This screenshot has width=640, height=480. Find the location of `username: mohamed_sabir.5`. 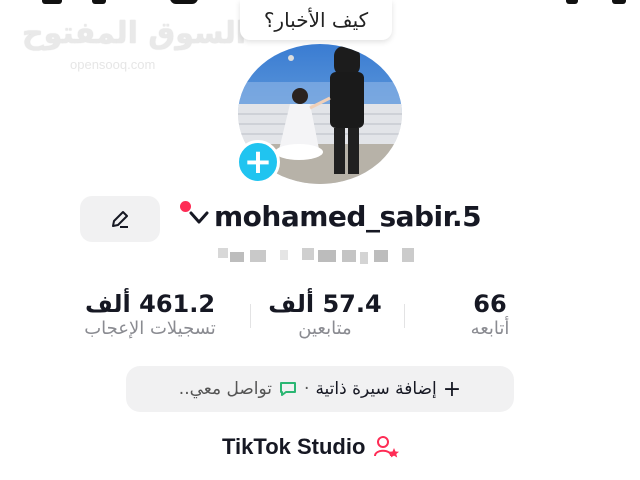

username: mohamed_sabir.5 is located at coordinates (348, 216).